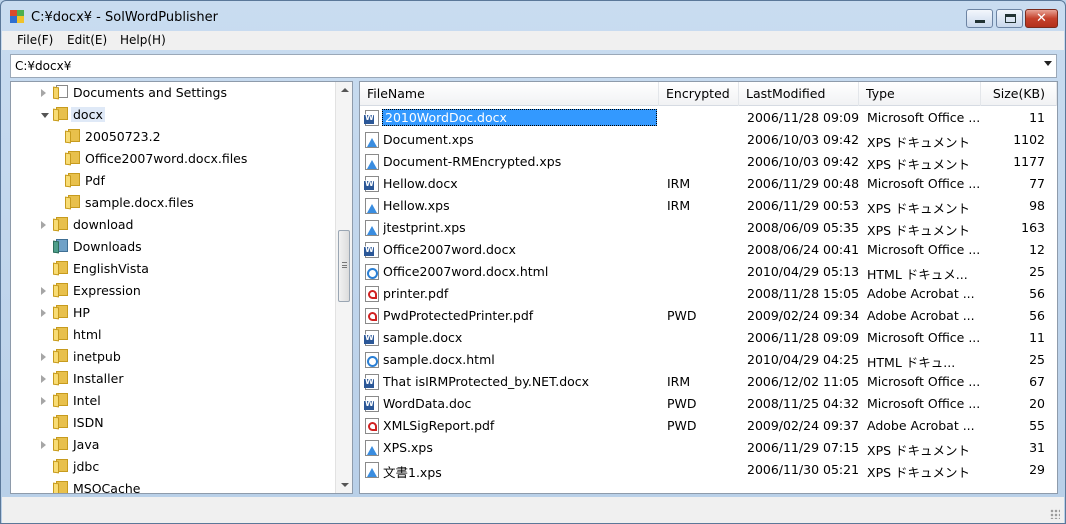 This screenshot has width=1066, height=524. Describe the element at coordinates (186, 115) in the screenshot. I see `tree-item: docx` at that location.